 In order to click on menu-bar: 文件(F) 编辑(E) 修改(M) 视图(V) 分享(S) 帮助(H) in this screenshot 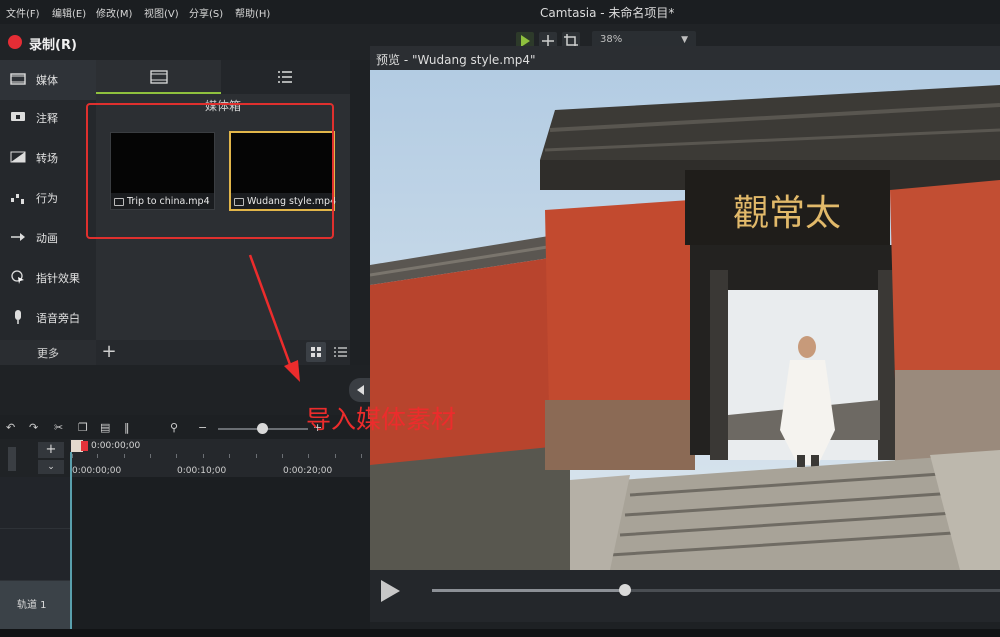, I will do `click(500, 12)`.